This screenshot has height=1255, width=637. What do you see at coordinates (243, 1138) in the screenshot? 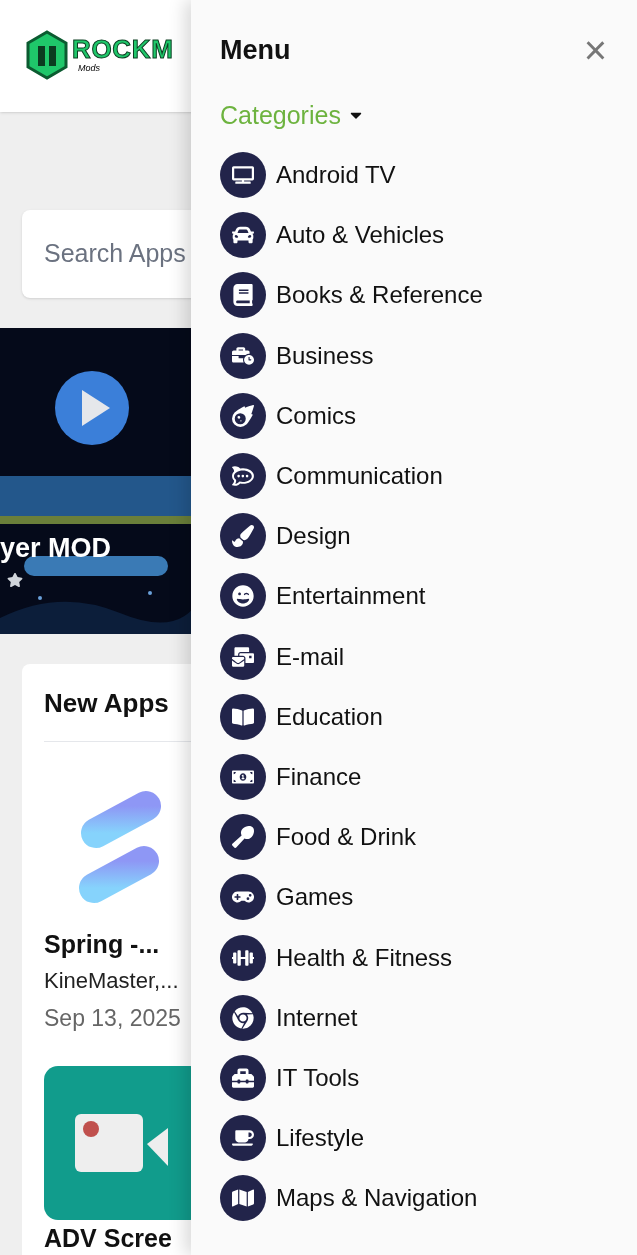
I see `coffee-cup-icon` at bounding box center [243, 1138].